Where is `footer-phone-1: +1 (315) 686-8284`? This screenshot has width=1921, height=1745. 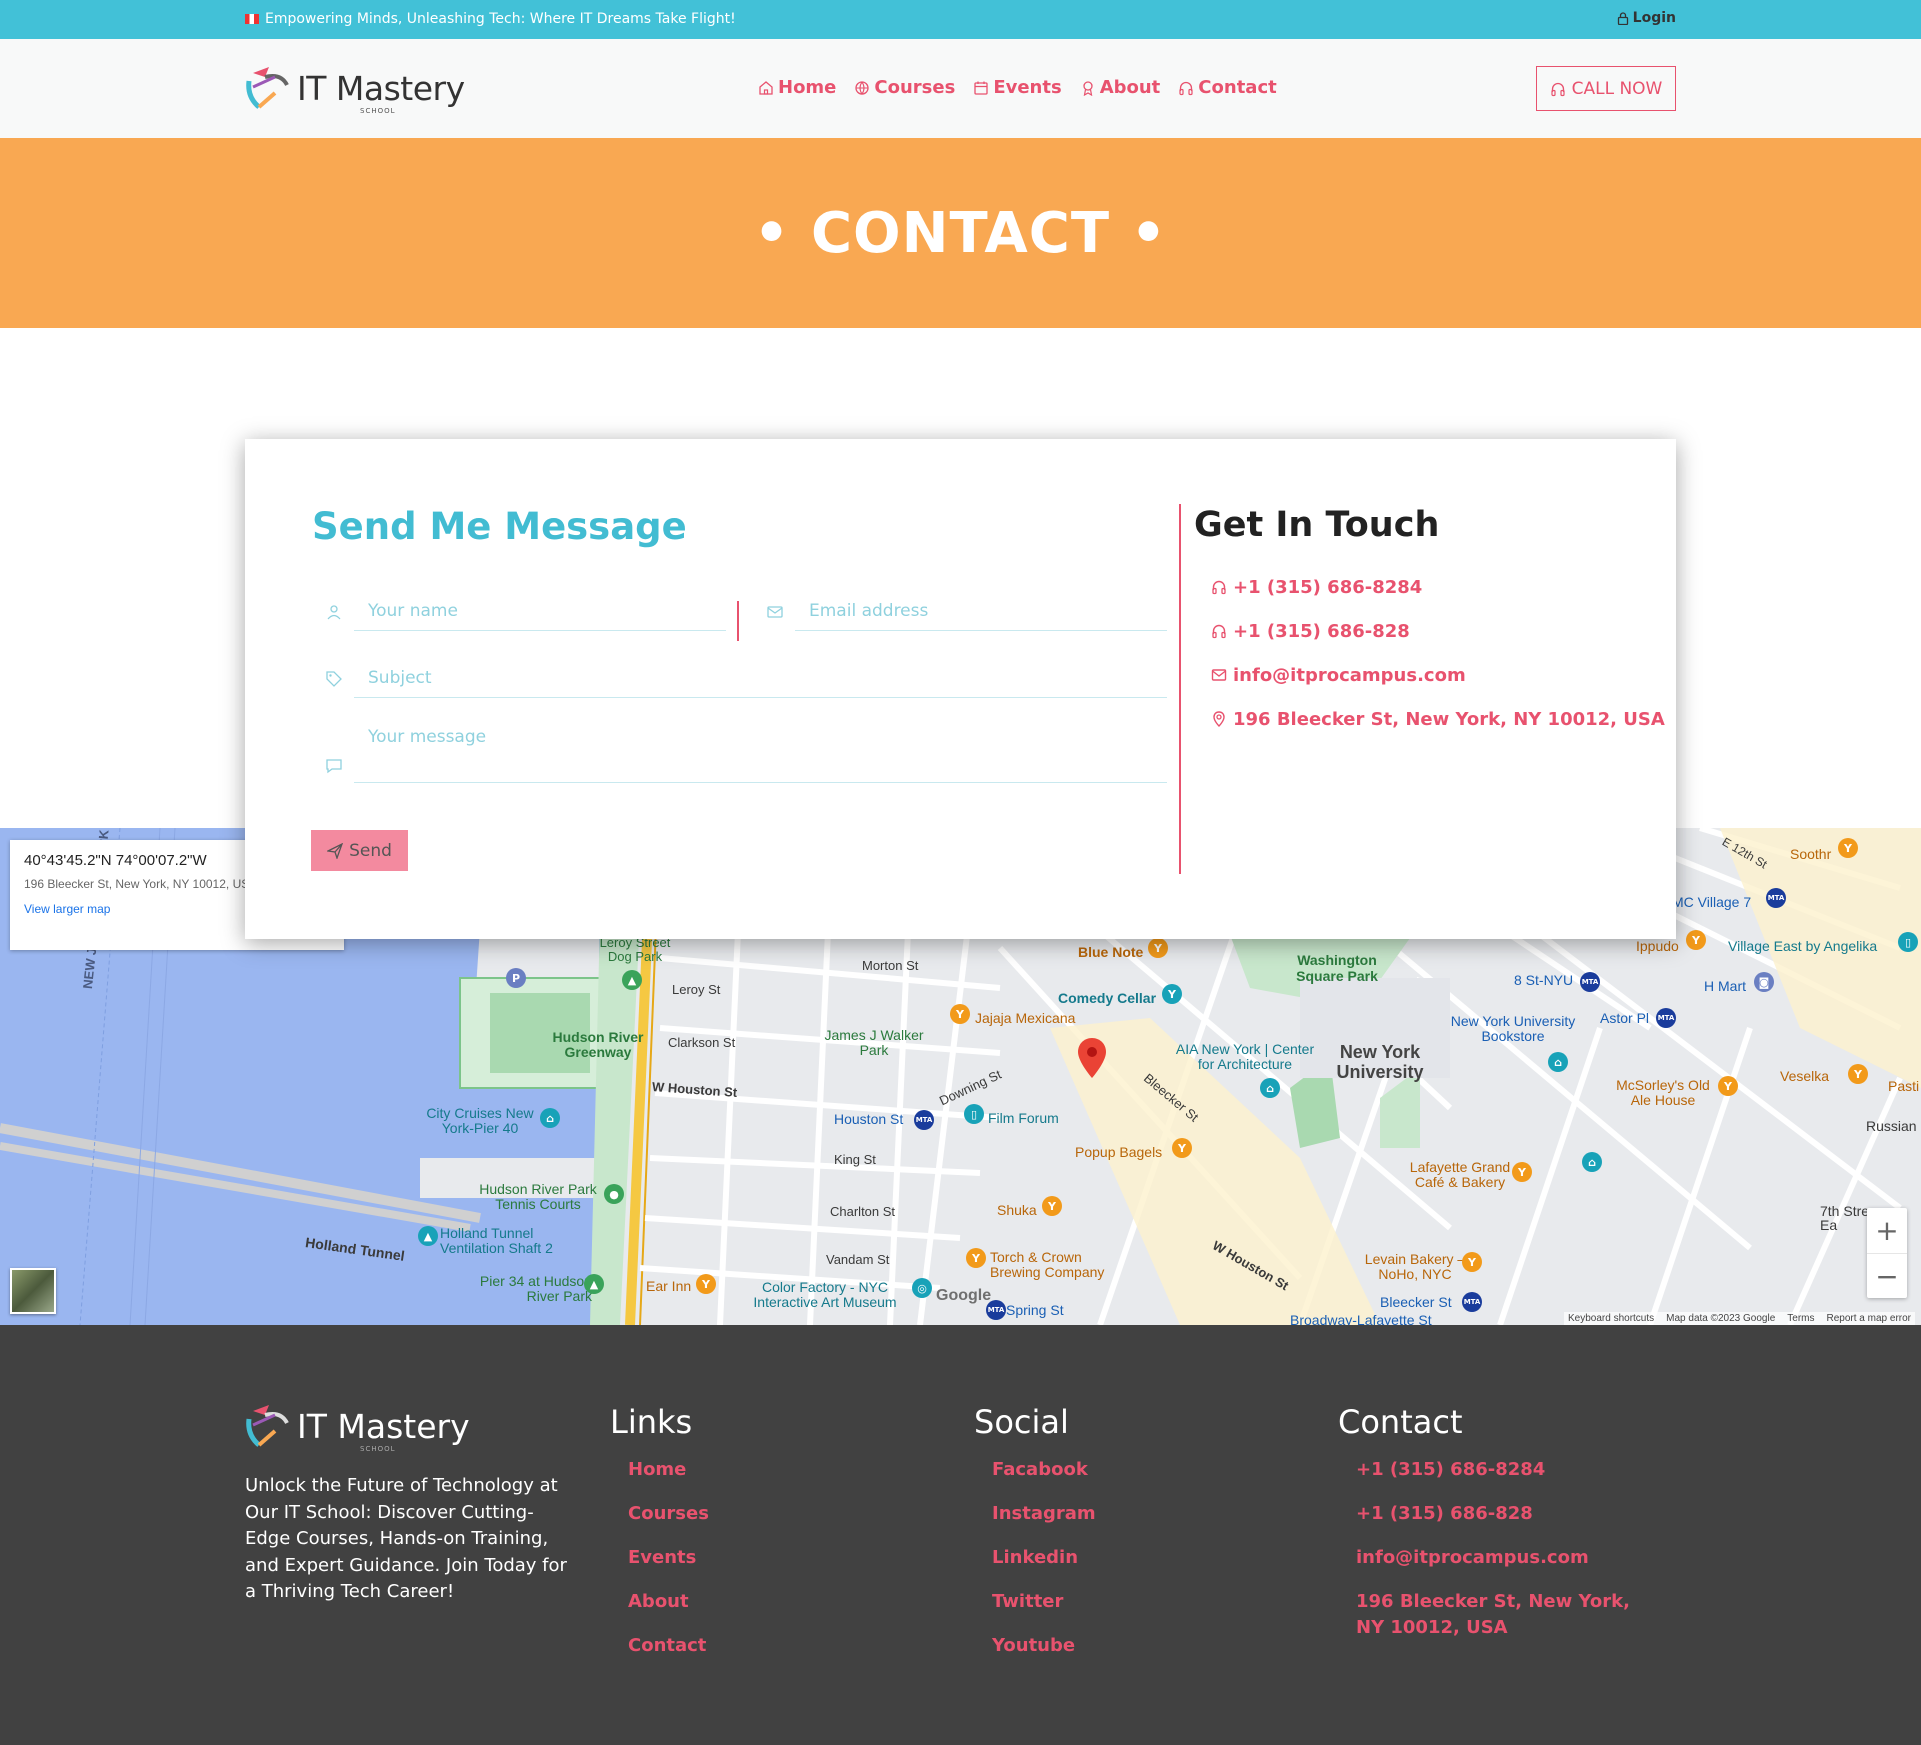
footer-phone-1: +1 (315) 686-8284 is located at coordinates (1488, 1470).